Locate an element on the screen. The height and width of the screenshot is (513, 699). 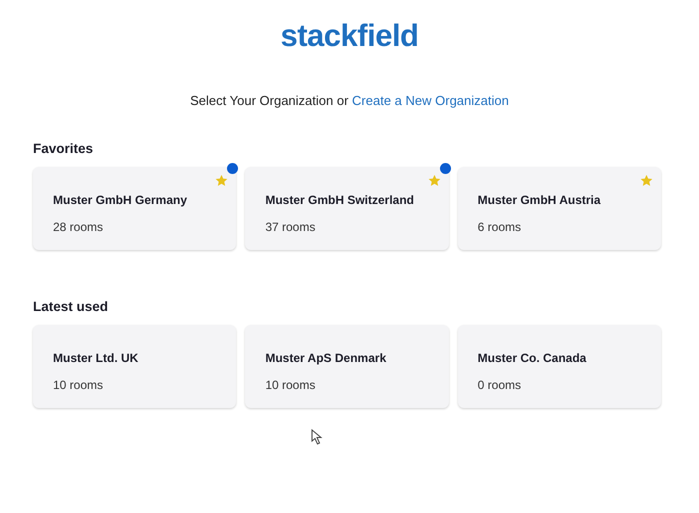
organization-card: Muster Ltd. UK 10 rooms is located at coordinates (134, 366).